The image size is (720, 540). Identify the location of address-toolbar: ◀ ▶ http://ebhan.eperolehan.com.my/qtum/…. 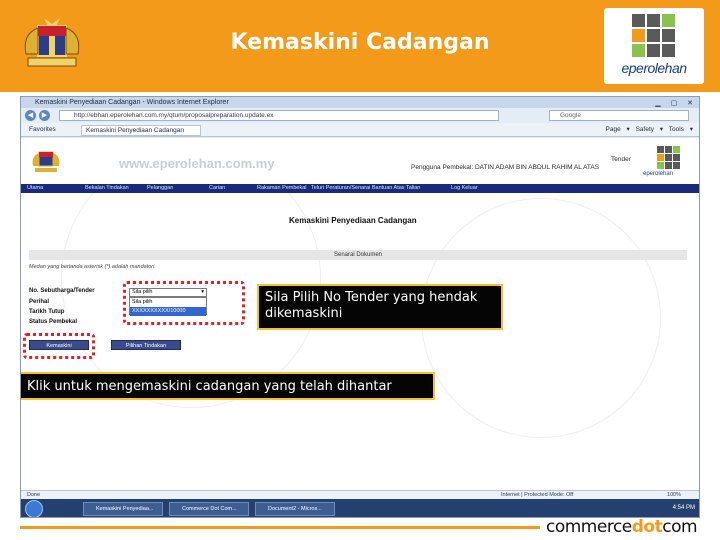
(360, 115).